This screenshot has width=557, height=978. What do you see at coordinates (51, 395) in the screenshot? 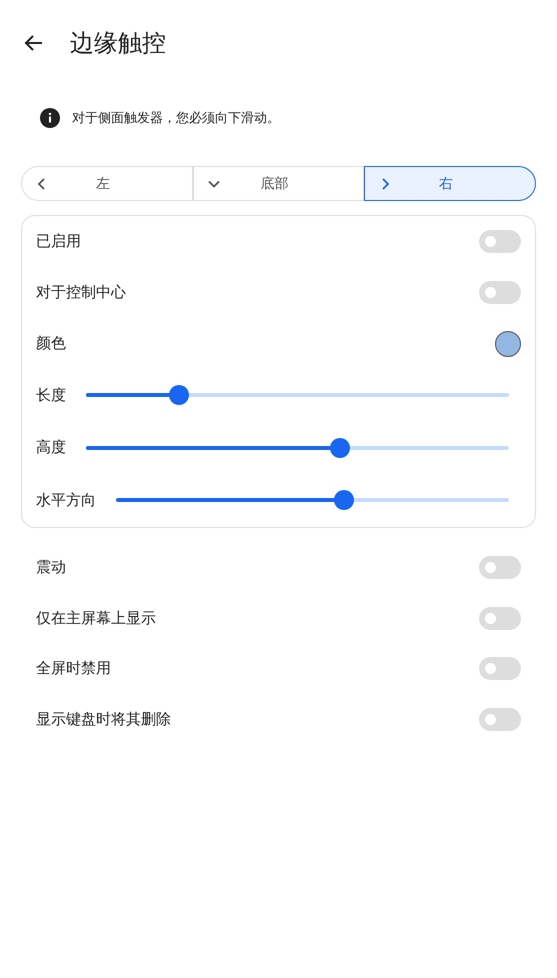
I see `setting-label: 长度` at bounding box center [51, 395].